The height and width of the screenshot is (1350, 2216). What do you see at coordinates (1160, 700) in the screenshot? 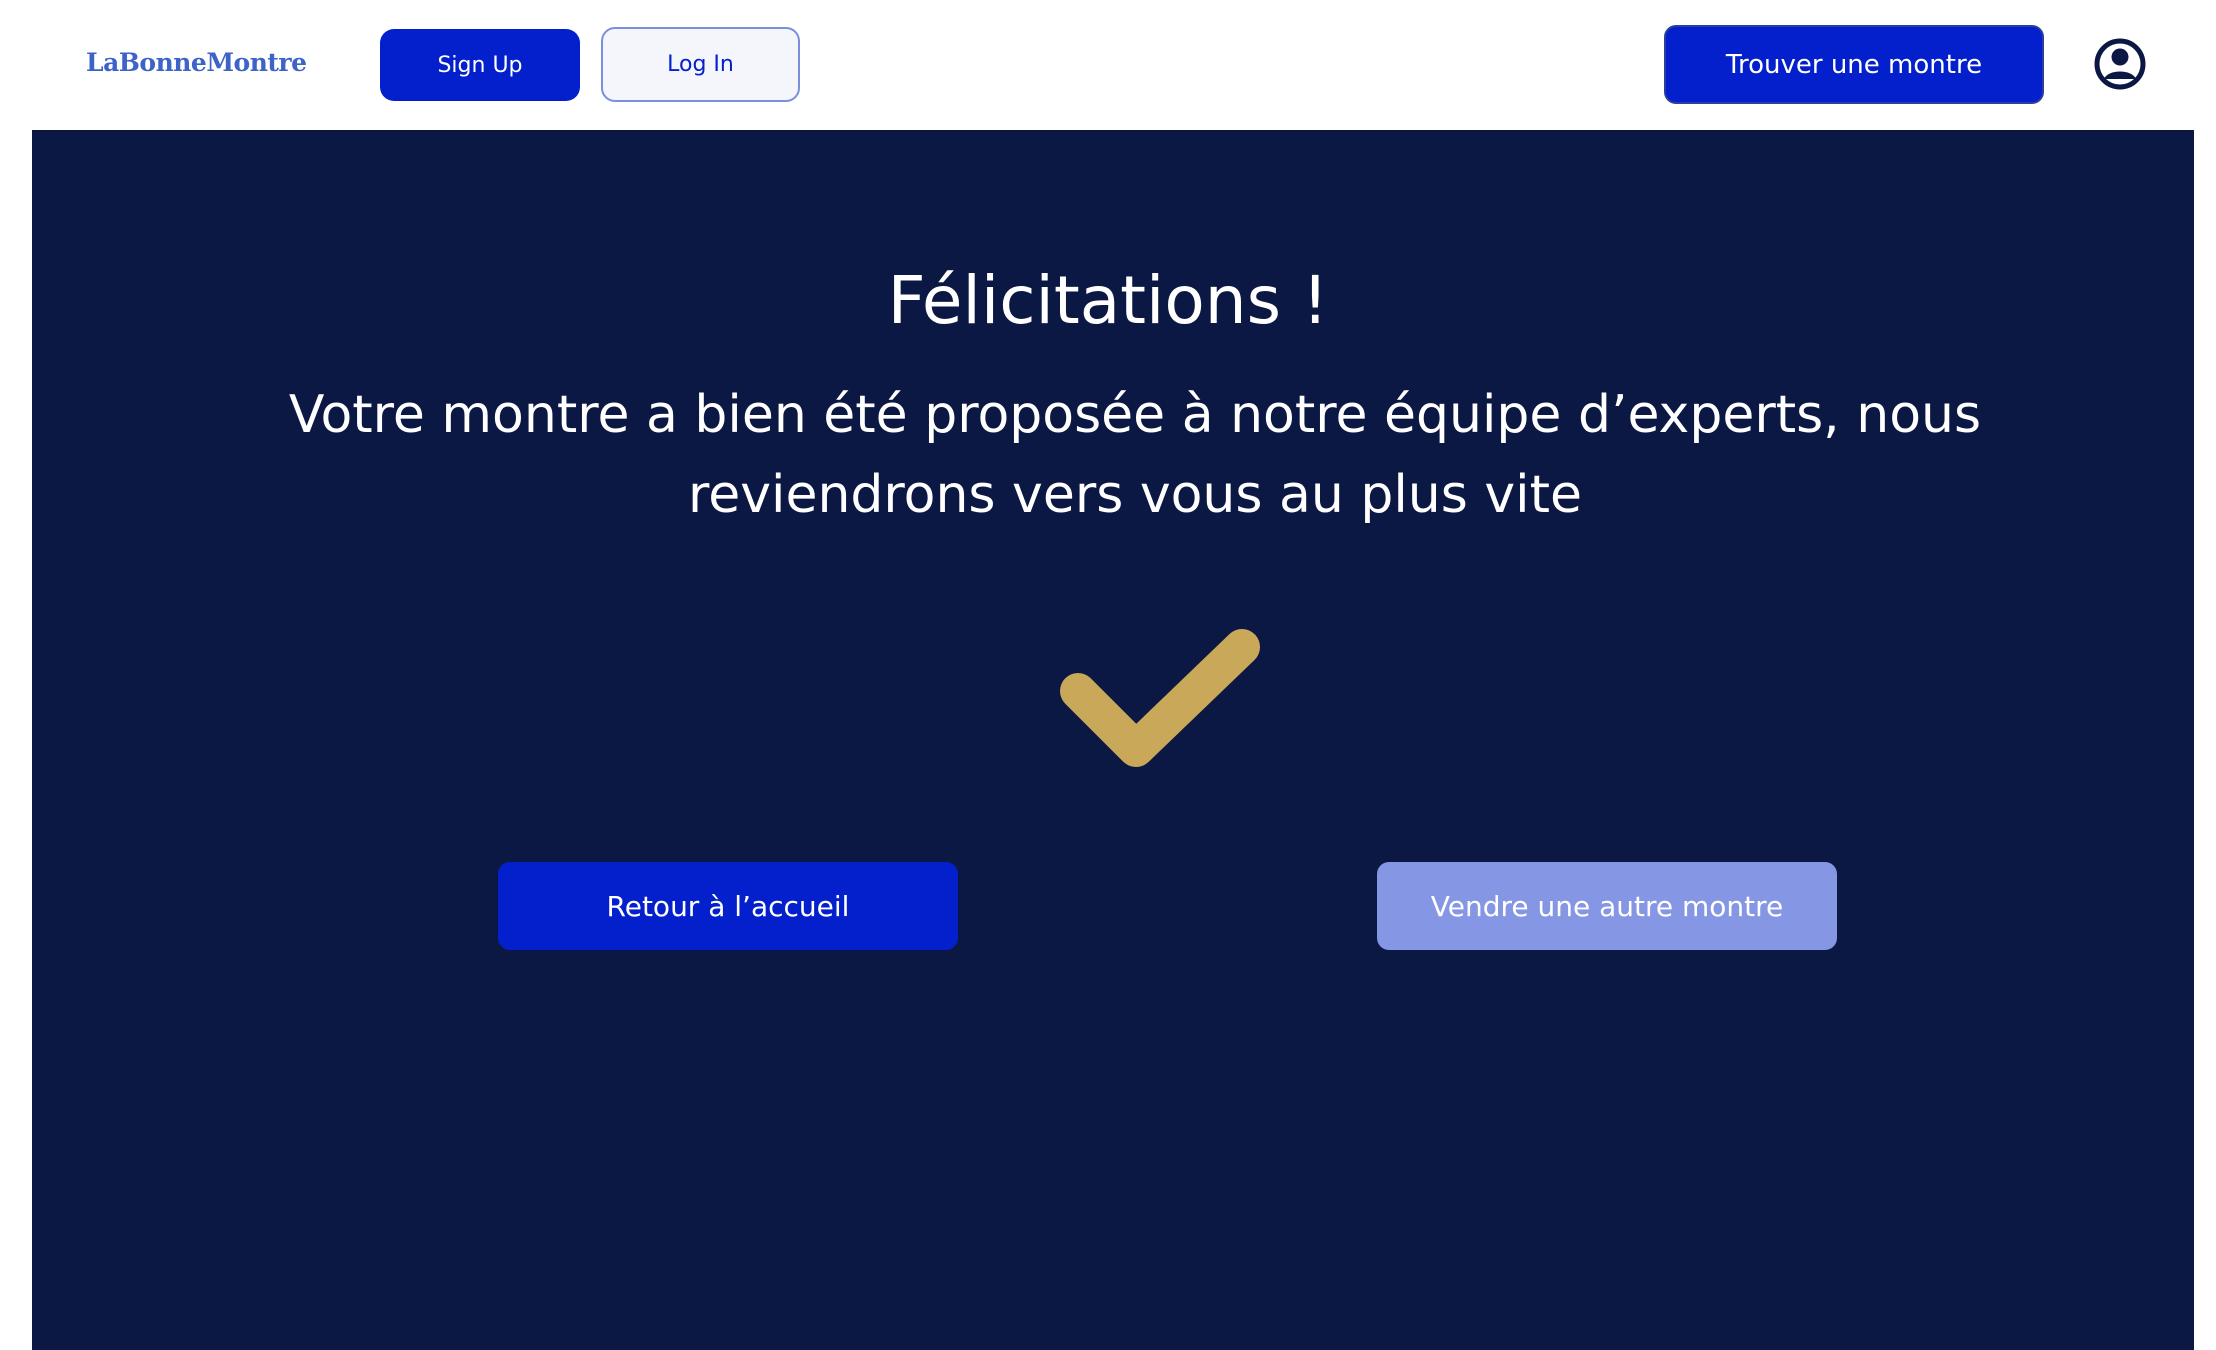
I see `checkmark-icon` at bounding box center [1160, 700].